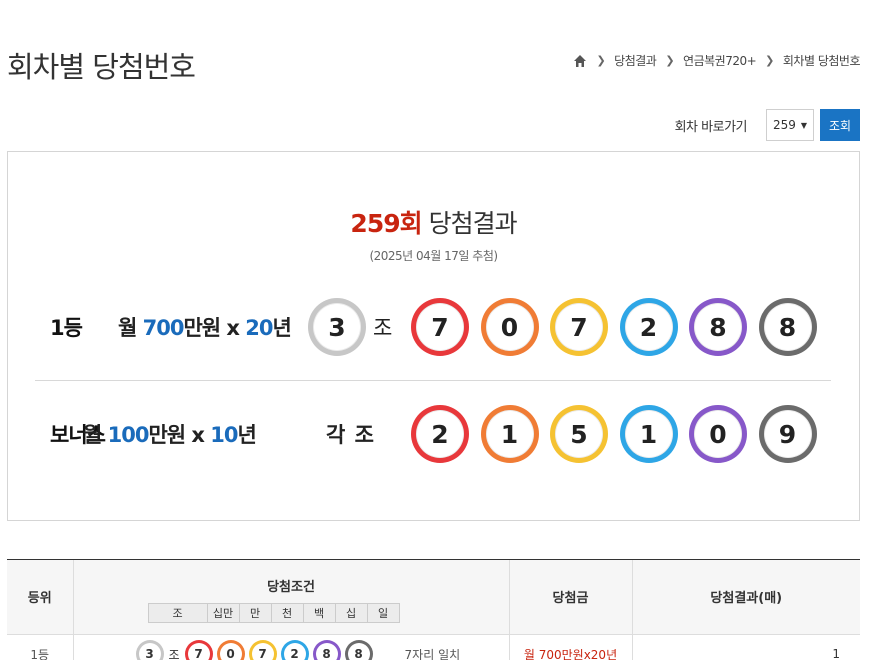 Image resolution: width=875 pixels, height=660 pixels. I want to click on sub-header-7: 일, so click(383, 613).